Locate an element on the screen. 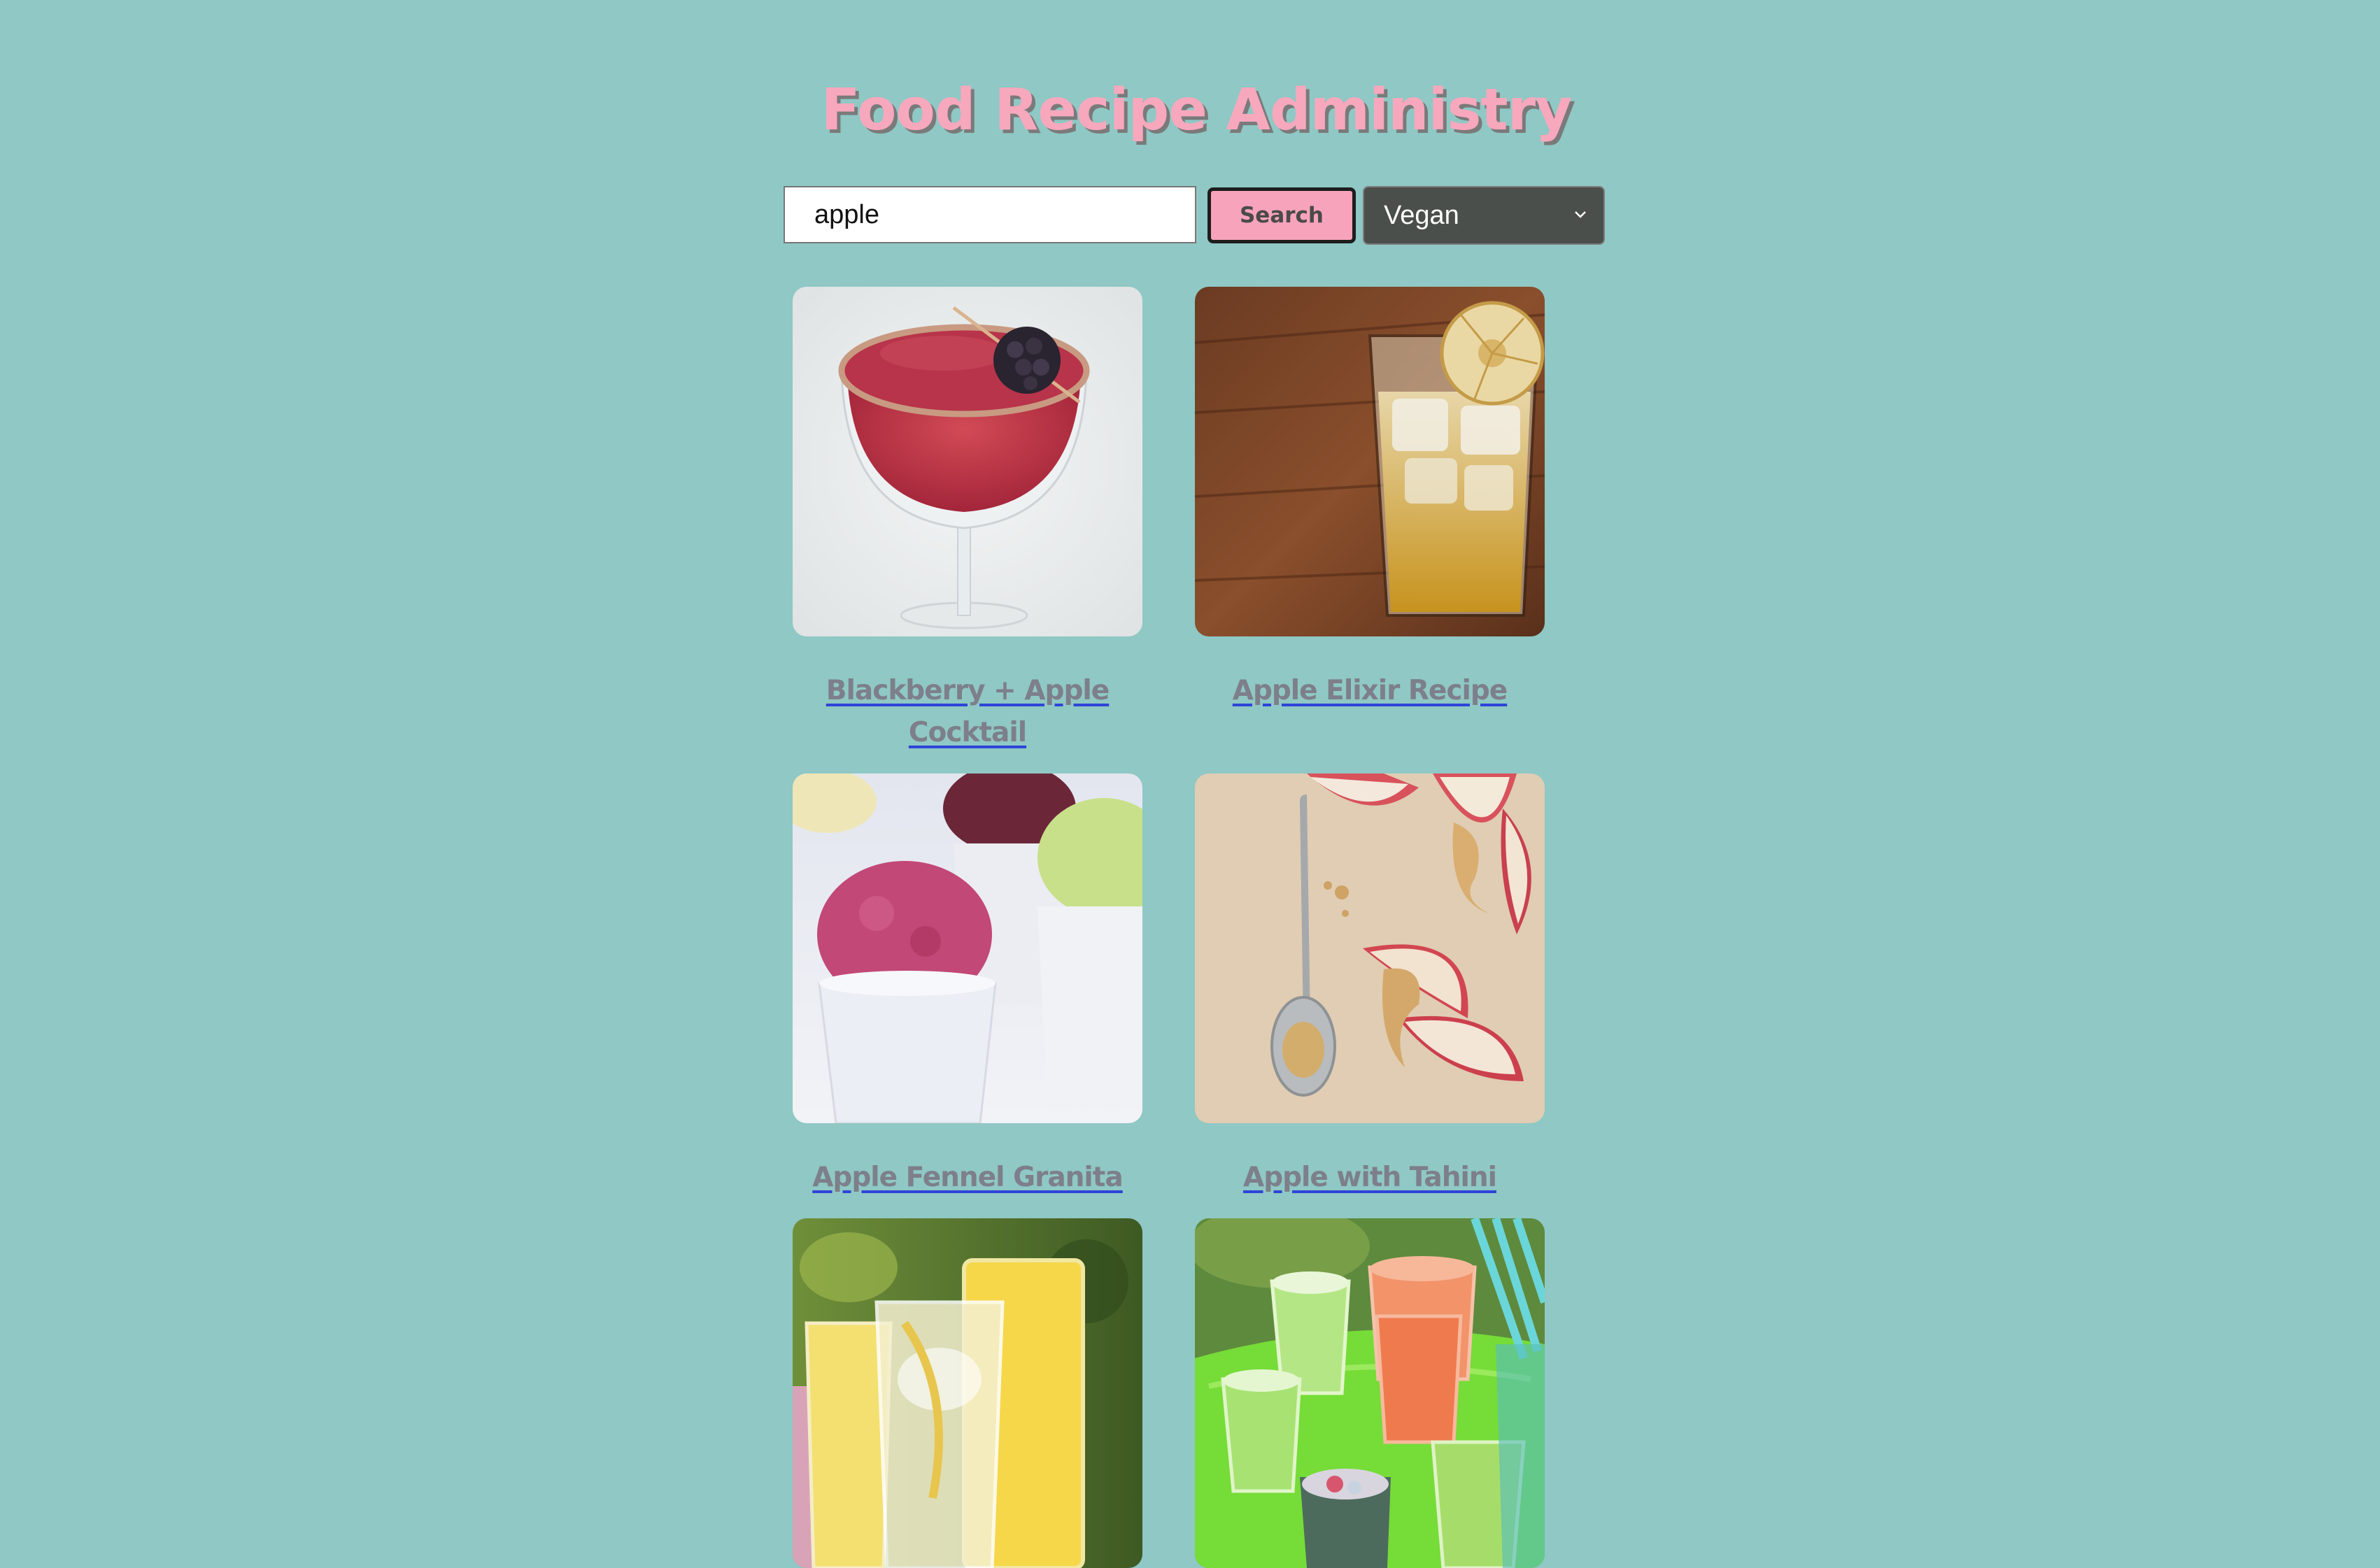 The height and width of the screenshot is (1568, 2380). recipe-card: Apple with Tahini is located at coordinates (1370, 986).